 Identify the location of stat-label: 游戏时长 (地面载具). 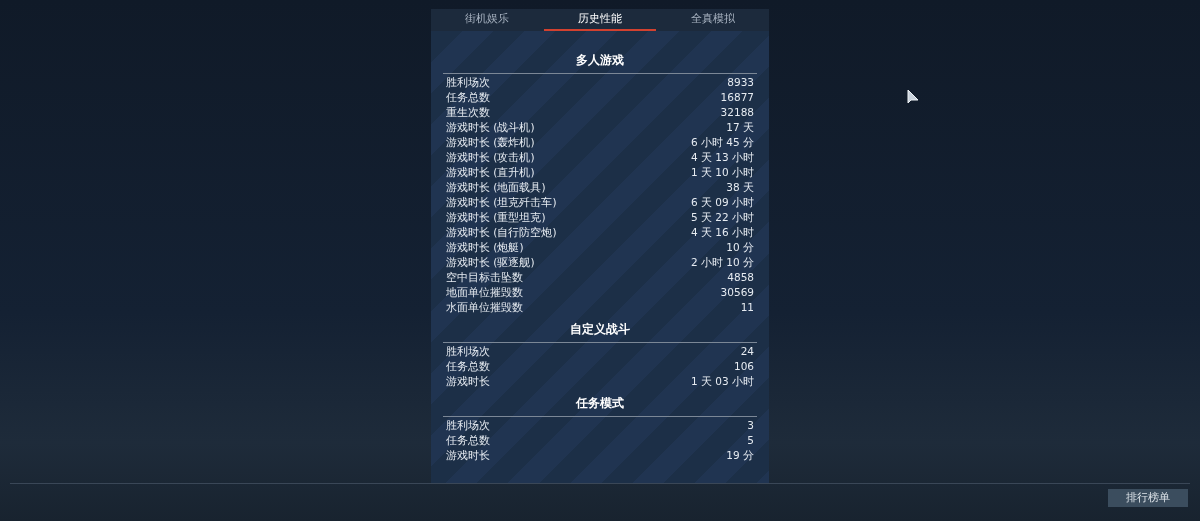
(496, 187).